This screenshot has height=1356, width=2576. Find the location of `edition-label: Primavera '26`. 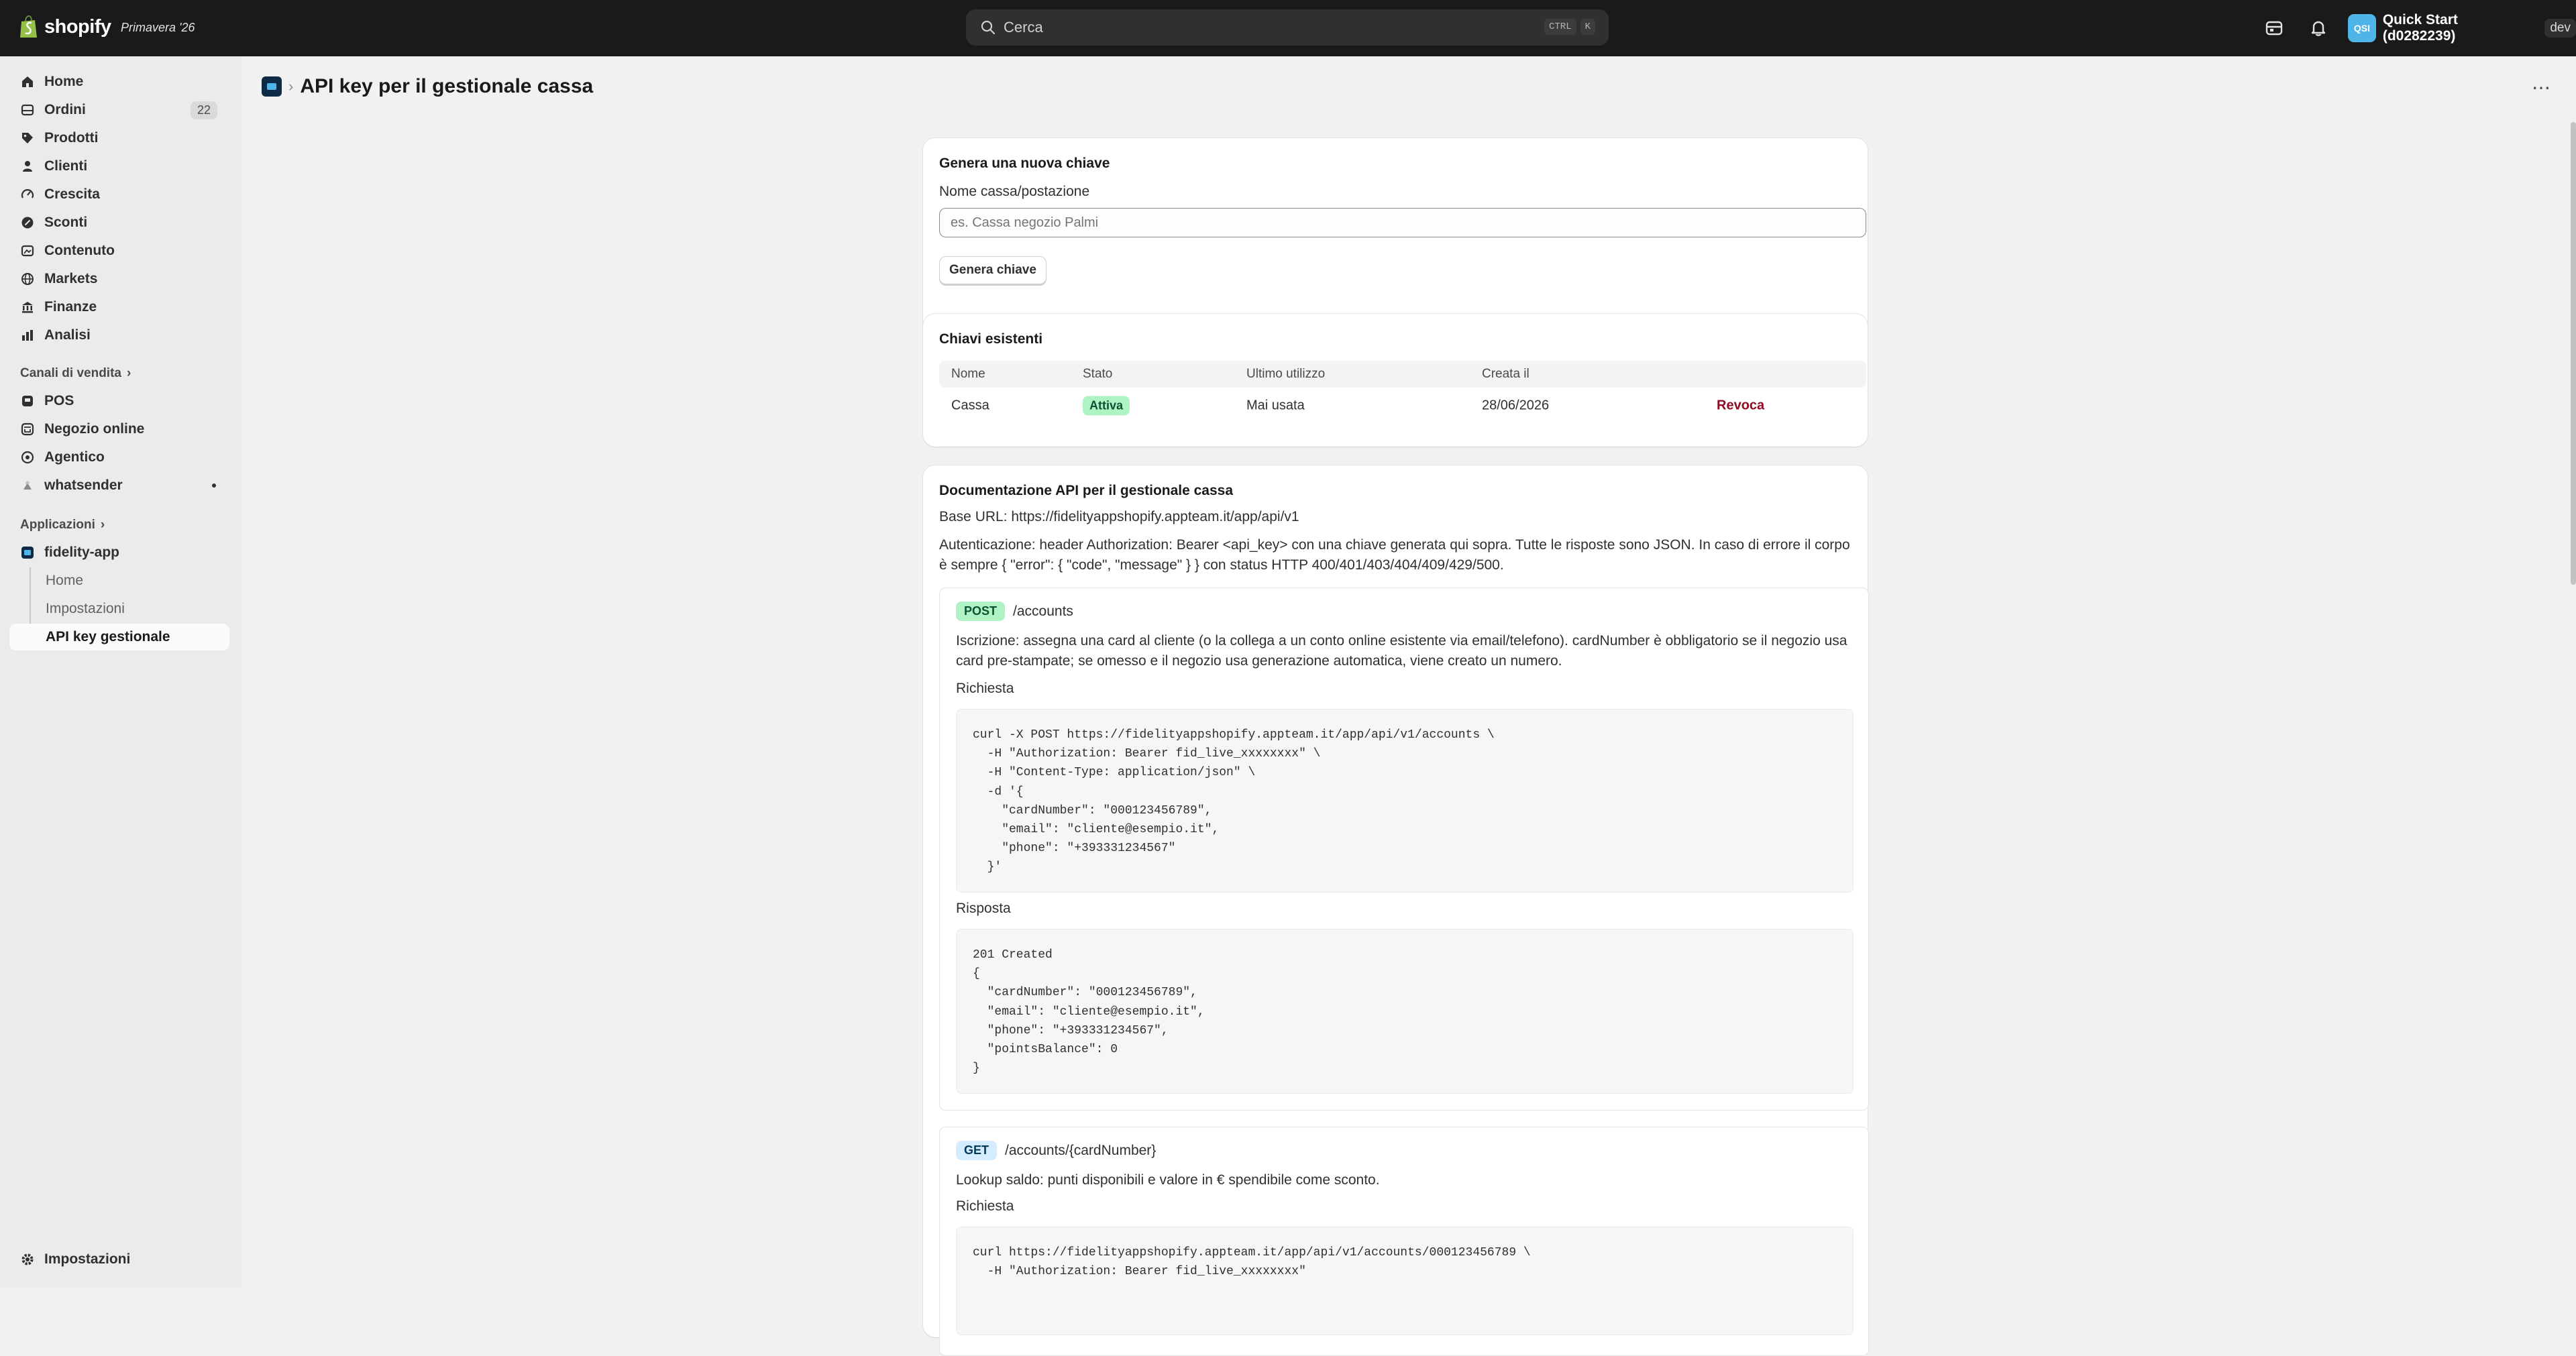

edition-label: Primavera '26 is located at coordinates (158, 28).